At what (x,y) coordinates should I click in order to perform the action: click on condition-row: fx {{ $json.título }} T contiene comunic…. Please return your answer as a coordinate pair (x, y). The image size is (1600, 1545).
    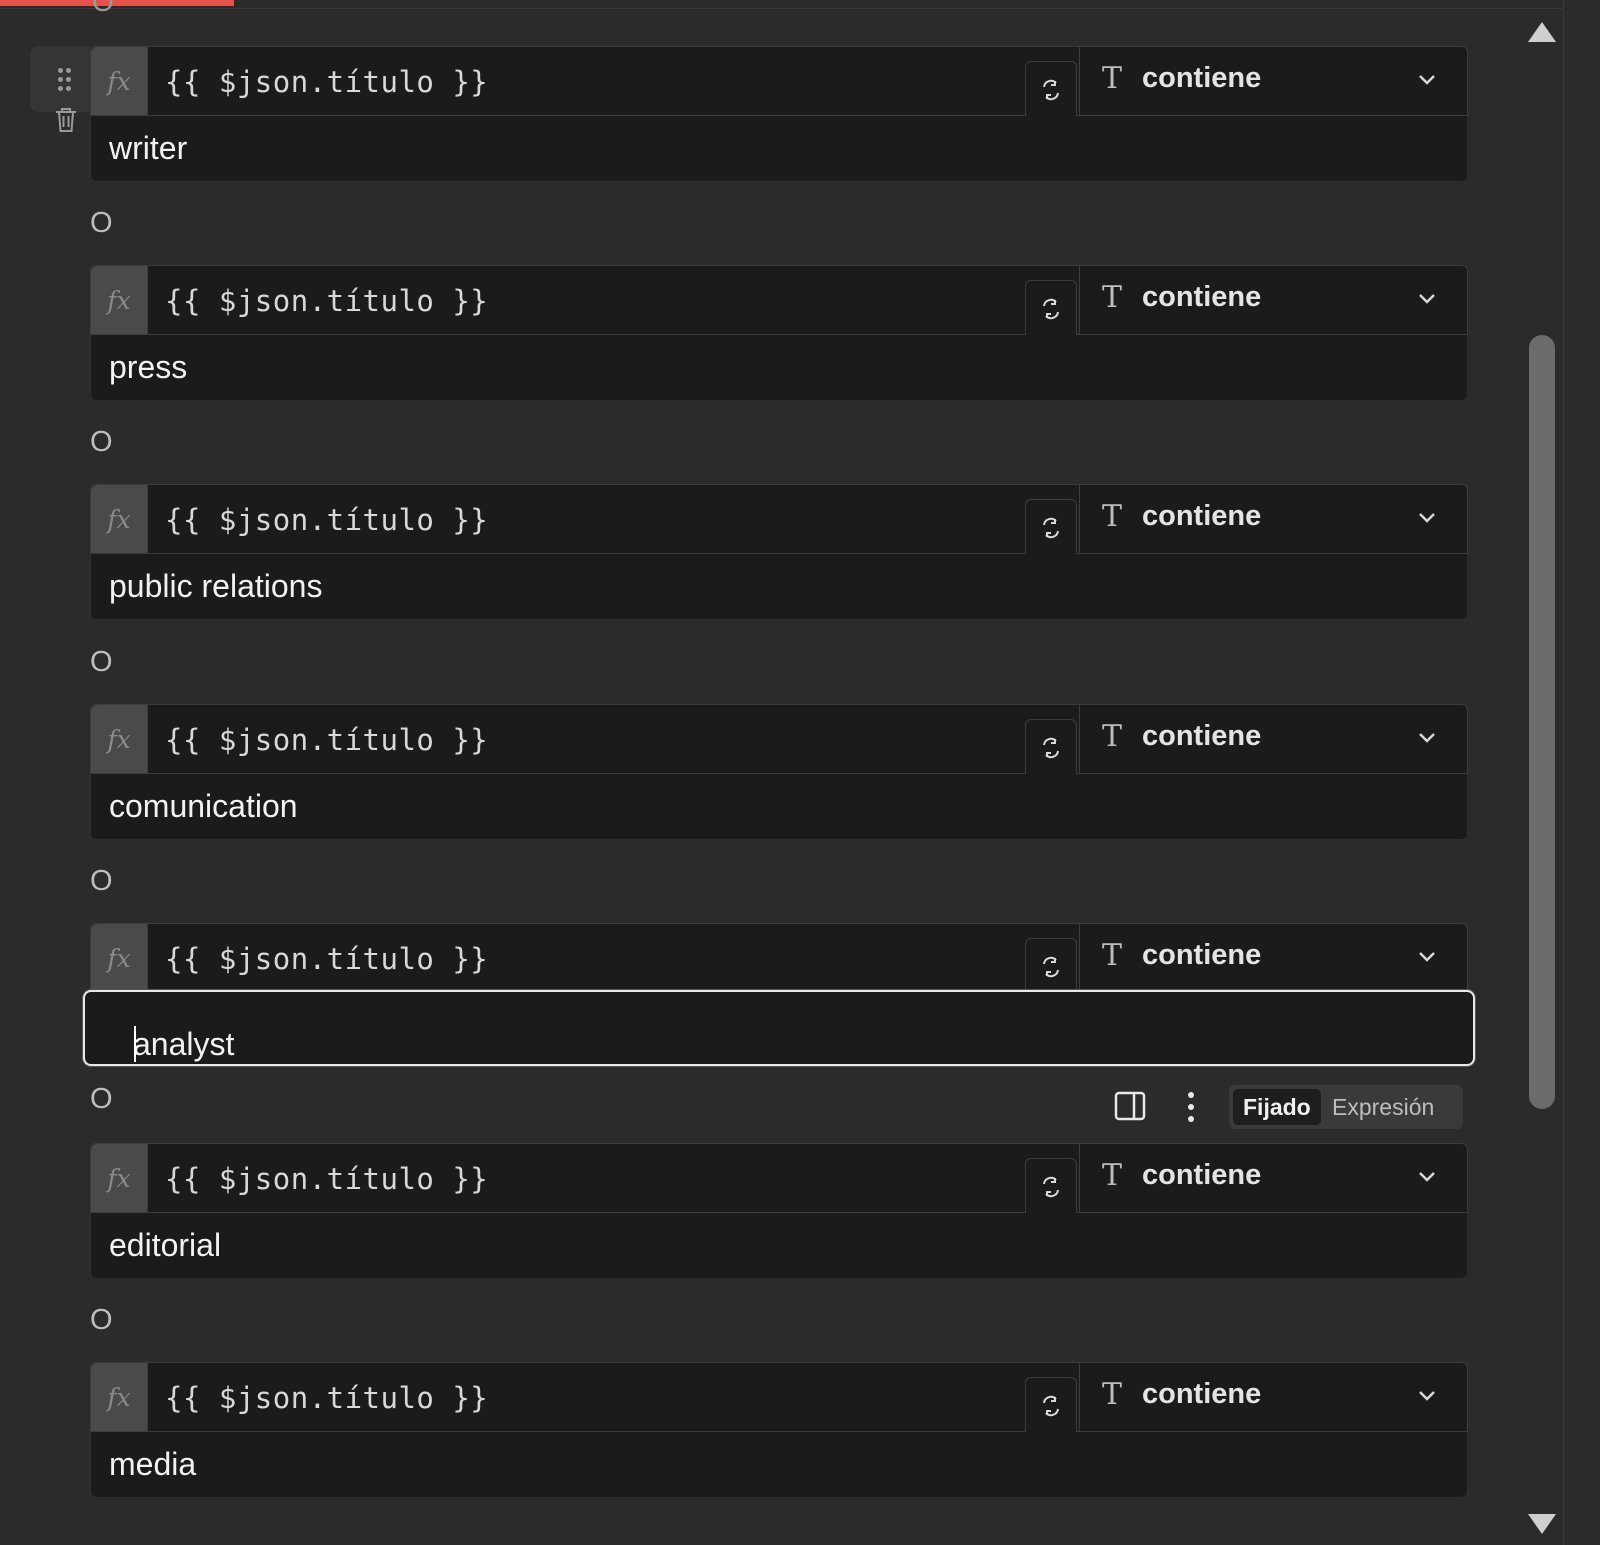
    Looking at the image, I should click on (779, 772).